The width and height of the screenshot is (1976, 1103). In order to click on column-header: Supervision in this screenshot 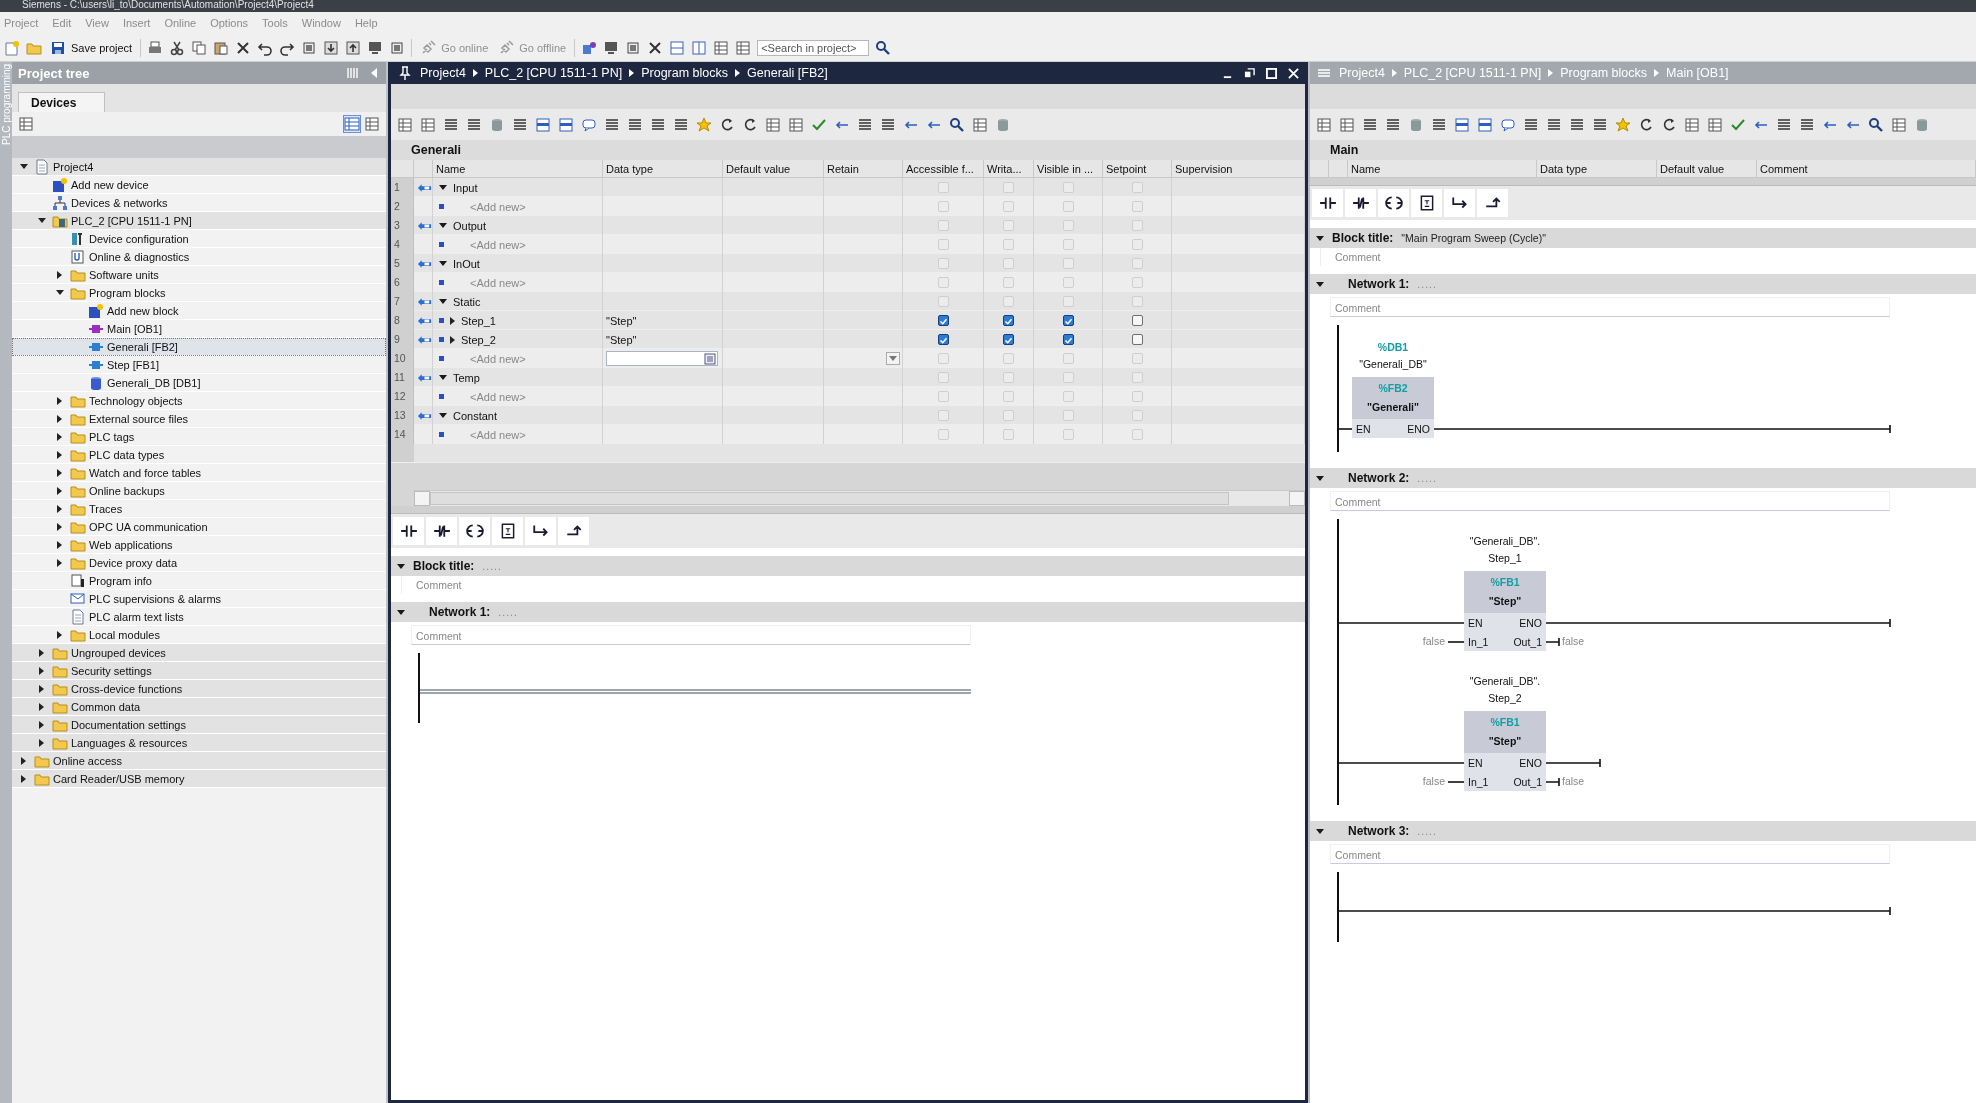, I will do `click(1238, 168)`.